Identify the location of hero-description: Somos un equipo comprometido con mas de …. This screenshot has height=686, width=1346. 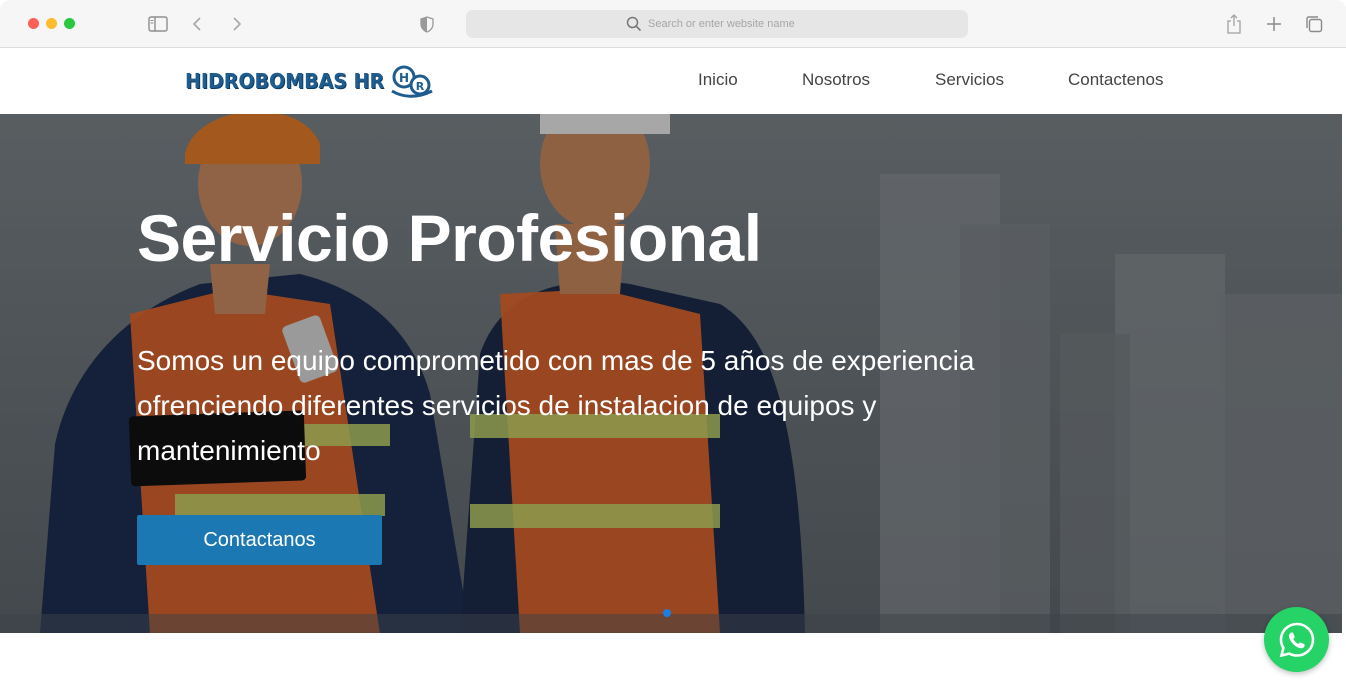
(556, 405).